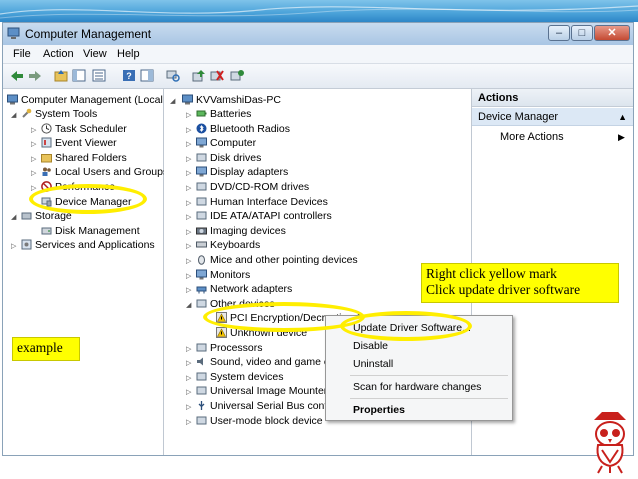 This screenshot has width=638, height=479. I want to click on display-icon, so click(201, 171).